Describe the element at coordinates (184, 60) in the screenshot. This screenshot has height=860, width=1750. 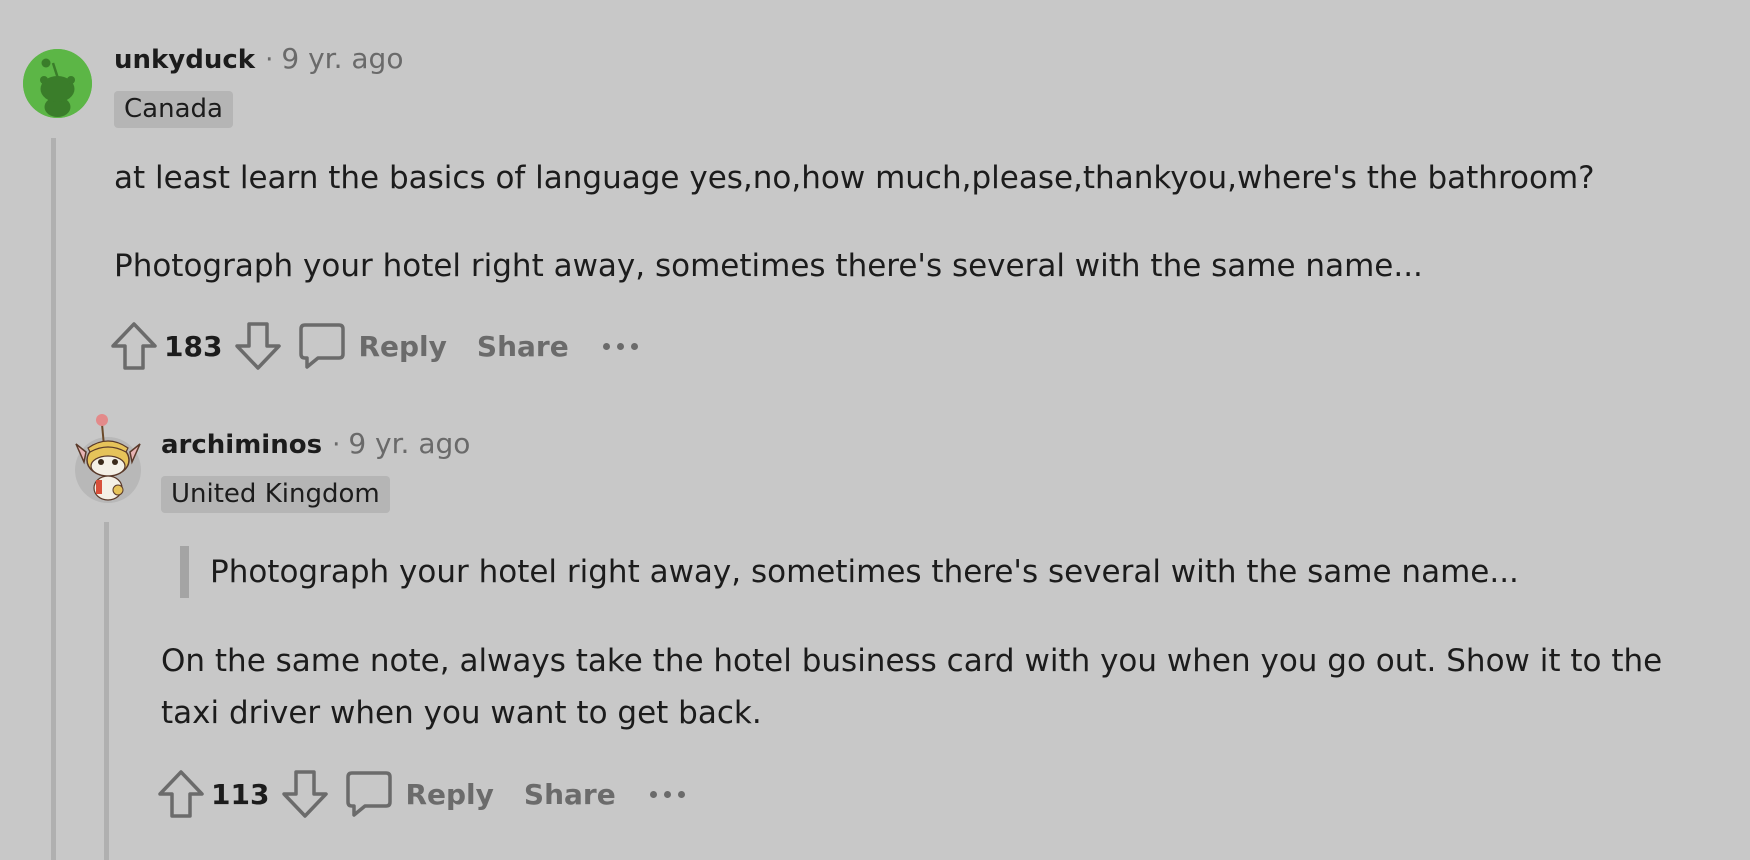
I see `username: unkyduck` at that location.